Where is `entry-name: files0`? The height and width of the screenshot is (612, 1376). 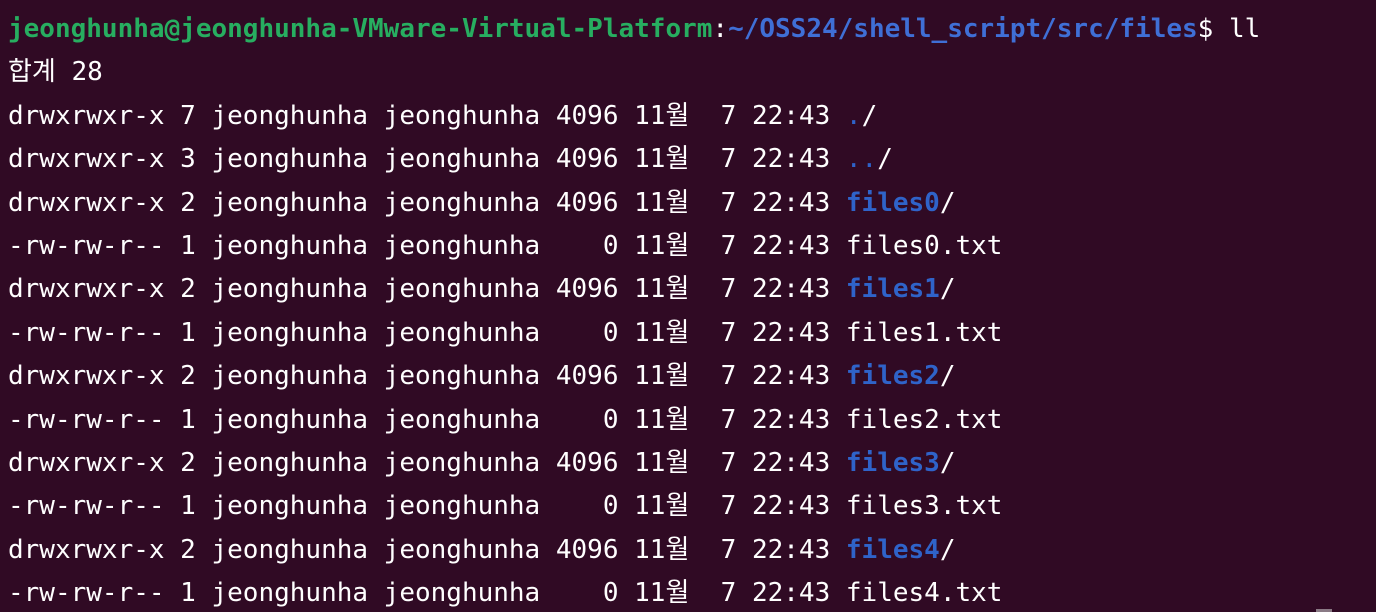 entry-name: files0 is located at coordinates (892, 202).